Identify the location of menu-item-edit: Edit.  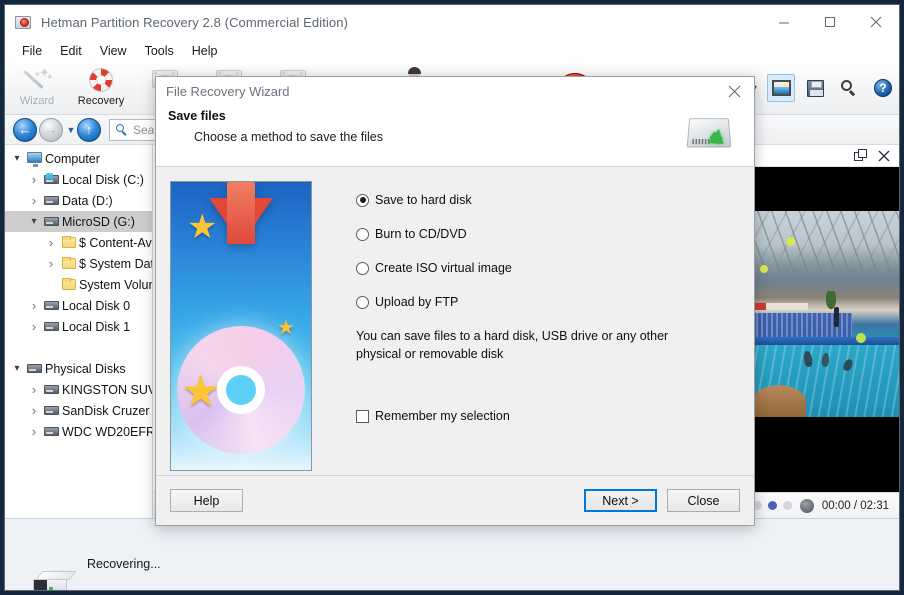
(71, 51).